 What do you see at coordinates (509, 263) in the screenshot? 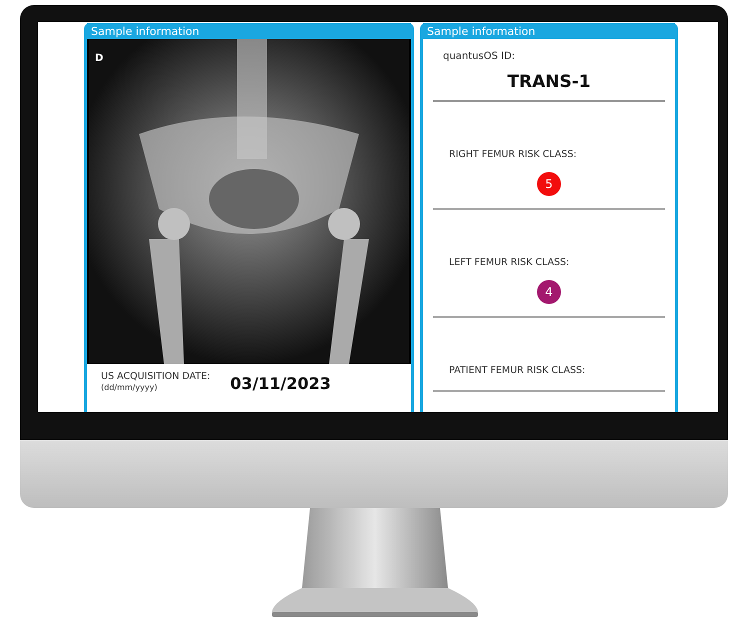
I see `risk-class-label: LEFT FEMUR RISK CLASS:` at bounding box center [509, 263].